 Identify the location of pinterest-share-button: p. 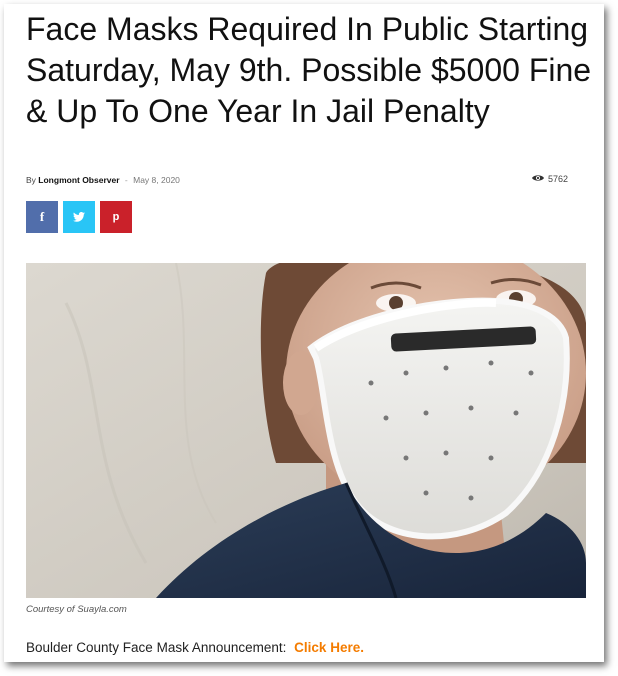
(116, 217).